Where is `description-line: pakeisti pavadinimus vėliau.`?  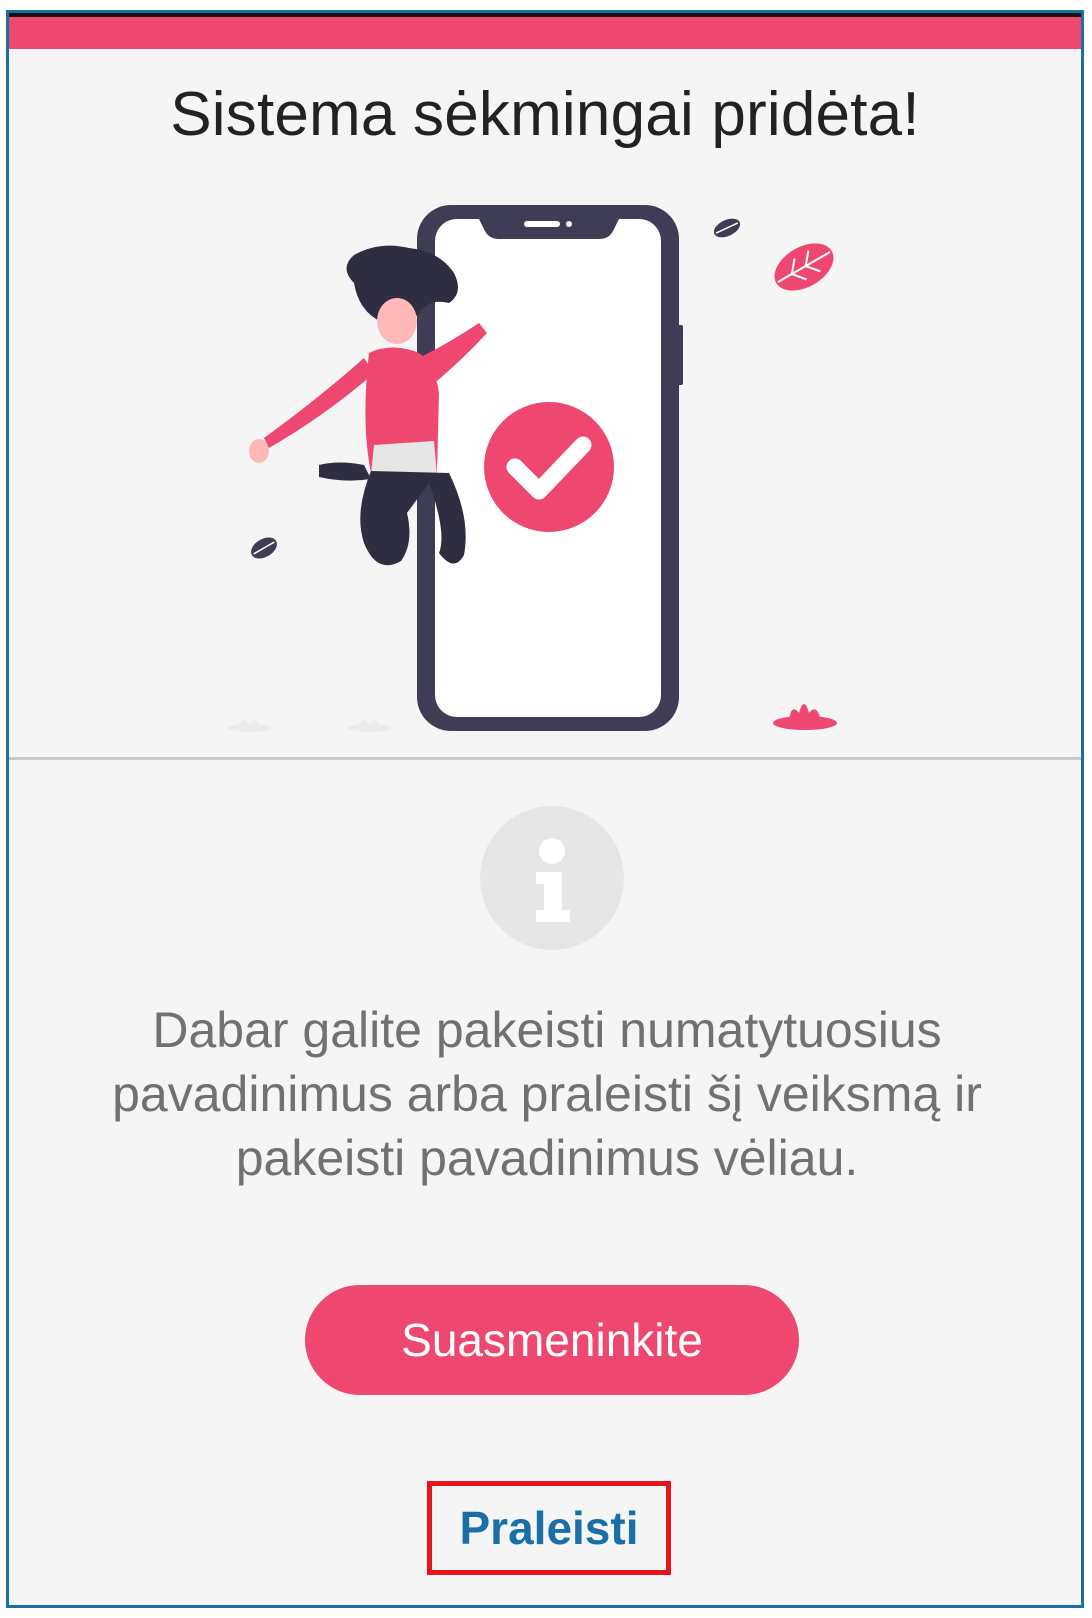 description-line: pakeisti pavadinimus vėliau. is located at coordinates (547, 1158).